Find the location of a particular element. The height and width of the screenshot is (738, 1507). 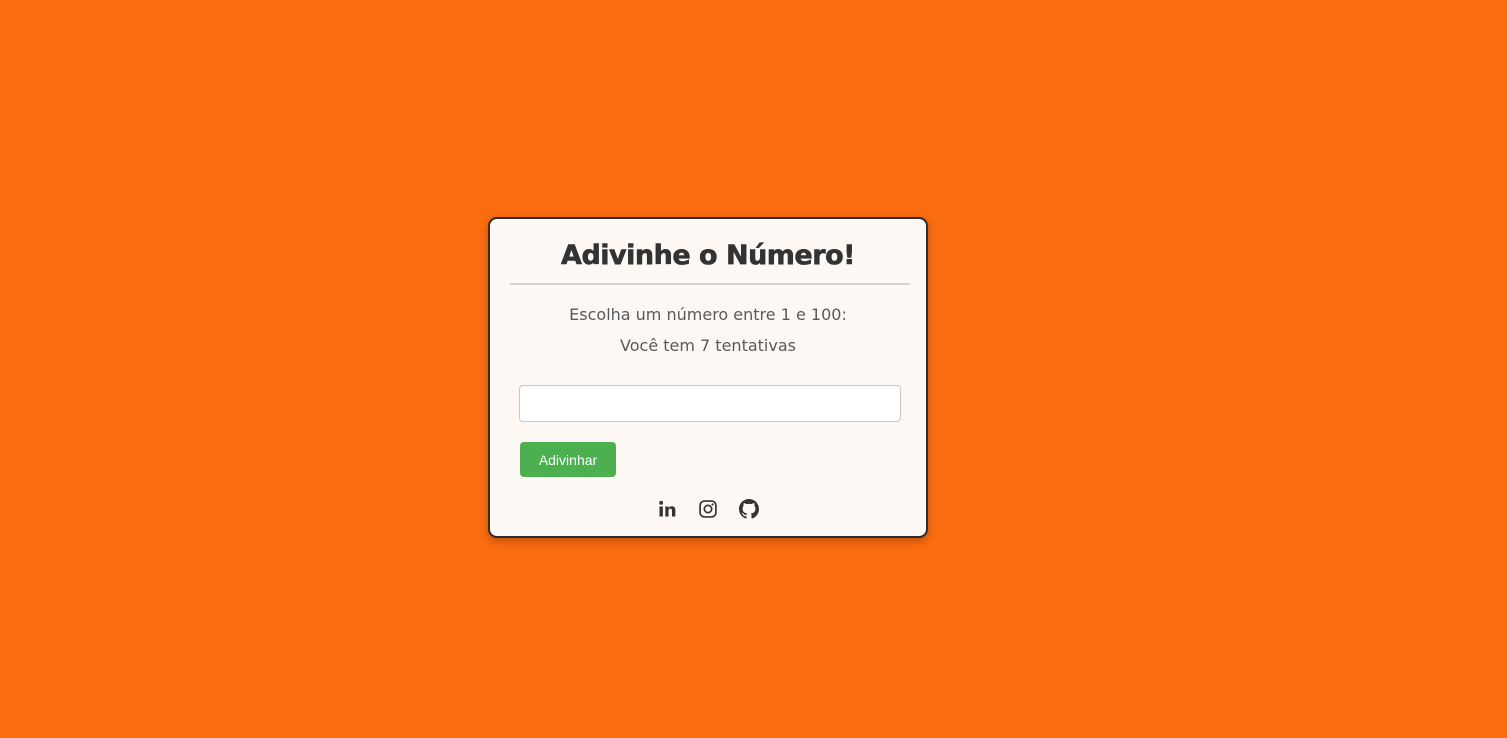

linkedin-icon is located at coordinates (667, 508).